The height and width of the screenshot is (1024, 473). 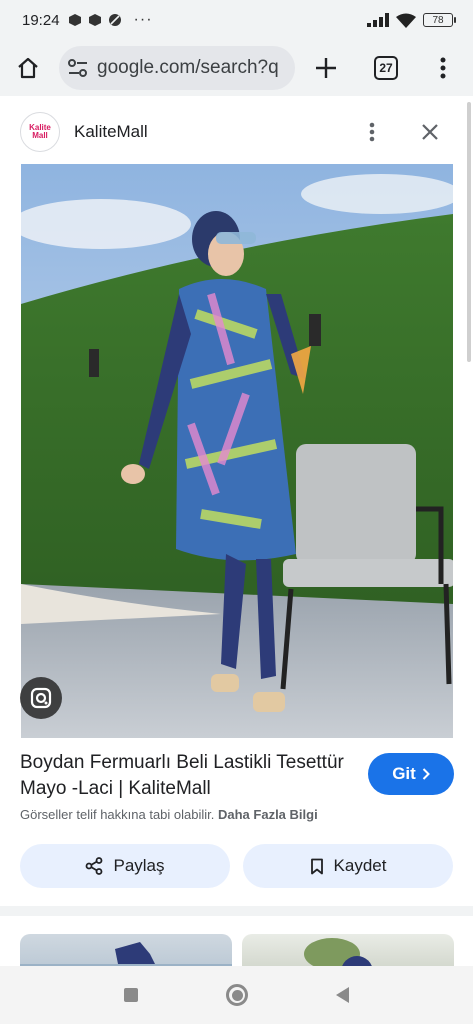 I want to click on home-nav-button, so click(x=237, y=995).